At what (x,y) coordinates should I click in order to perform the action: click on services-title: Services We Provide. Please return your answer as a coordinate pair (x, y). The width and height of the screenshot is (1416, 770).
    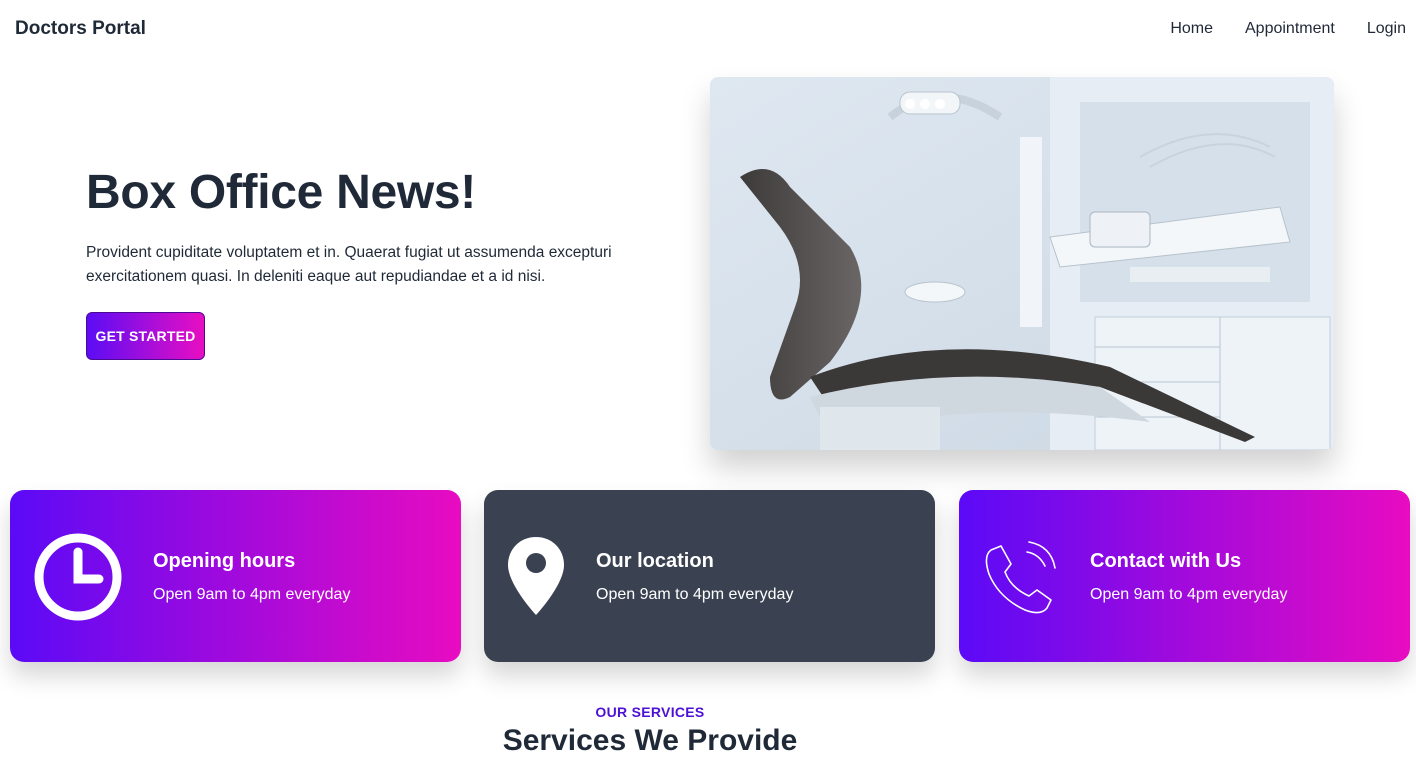
    Looking at the image, I should click on (650, 740).